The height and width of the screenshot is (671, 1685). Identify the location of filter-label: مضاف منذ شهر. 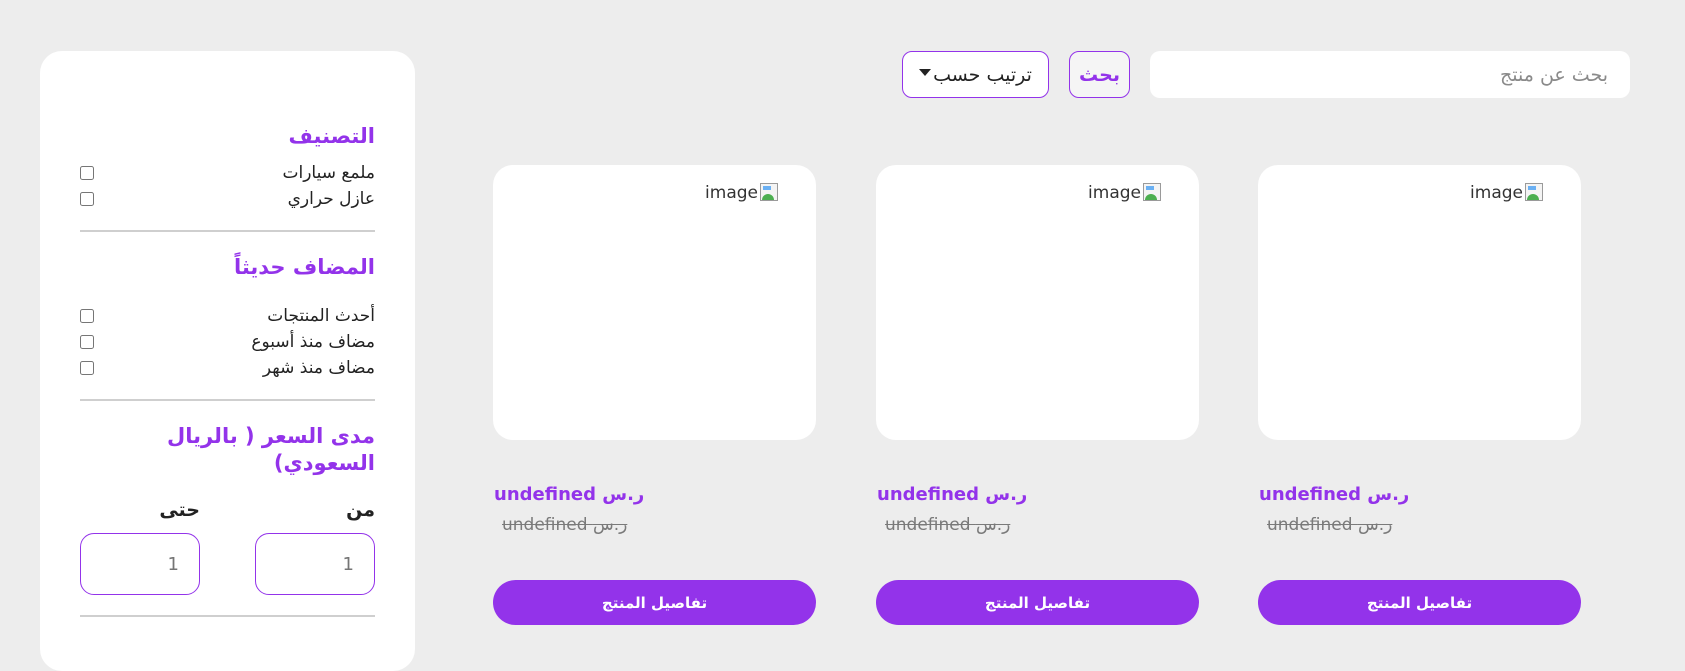
(318, 368).